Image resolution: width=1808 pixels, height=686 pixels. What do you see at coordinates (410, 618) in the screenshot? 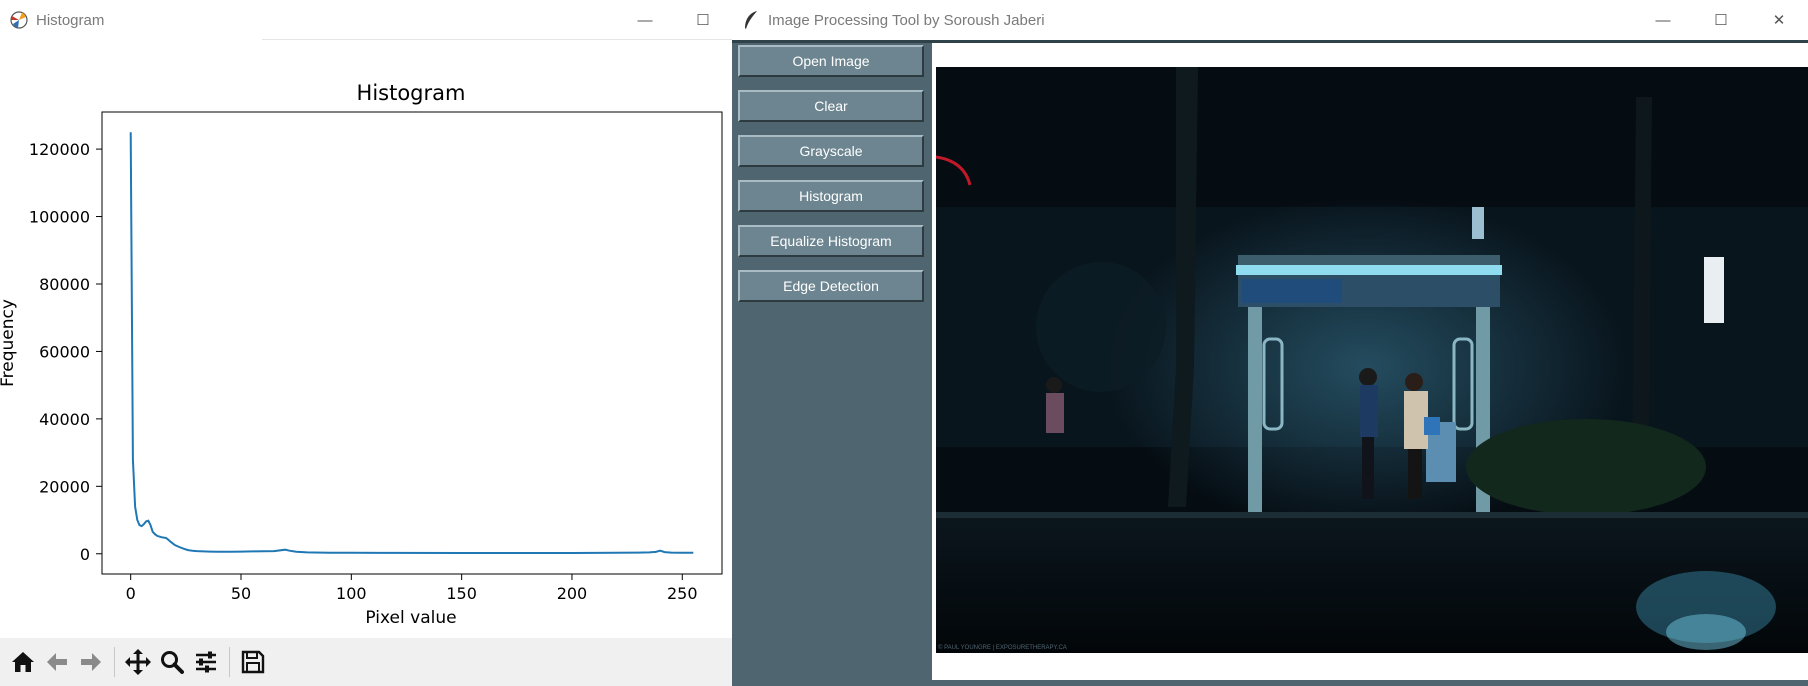
I see `x-axis-label: Pixel value` at bounding box center [410, 618].